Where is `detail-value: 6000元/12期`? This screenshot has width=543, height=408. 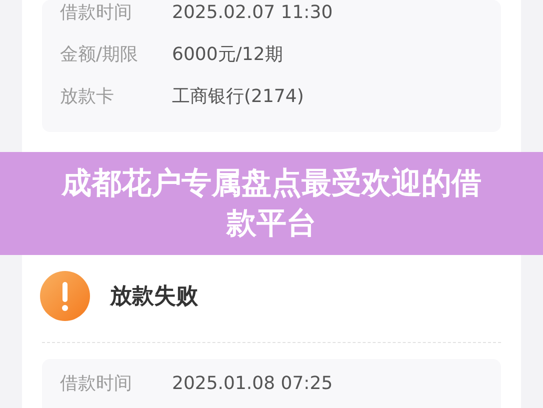
detail-value: 6000元/12期 is located at coordinates (228, 55).